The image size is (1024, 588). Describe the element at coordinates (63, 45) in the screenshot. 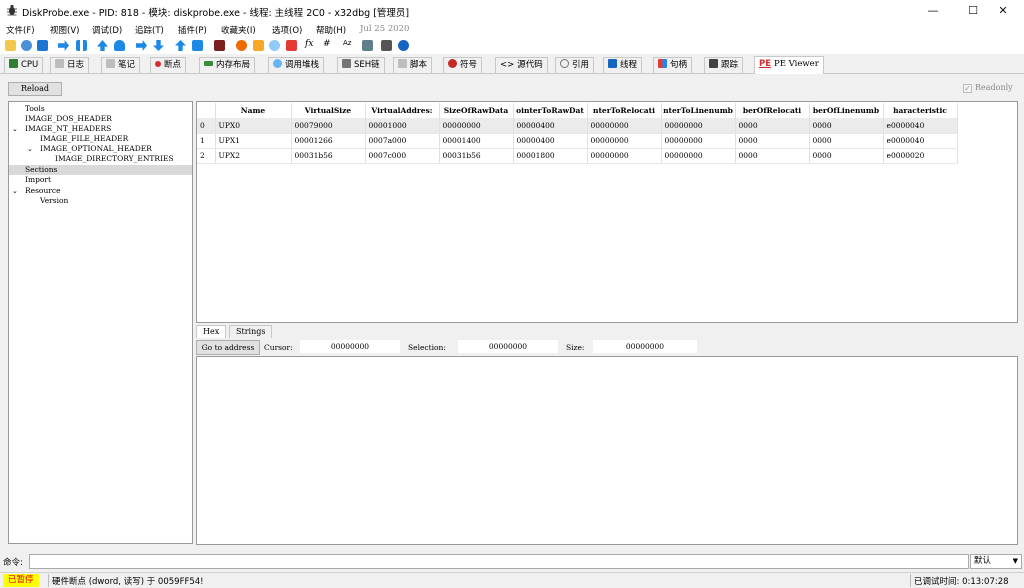

I see `run-icon` at that location.